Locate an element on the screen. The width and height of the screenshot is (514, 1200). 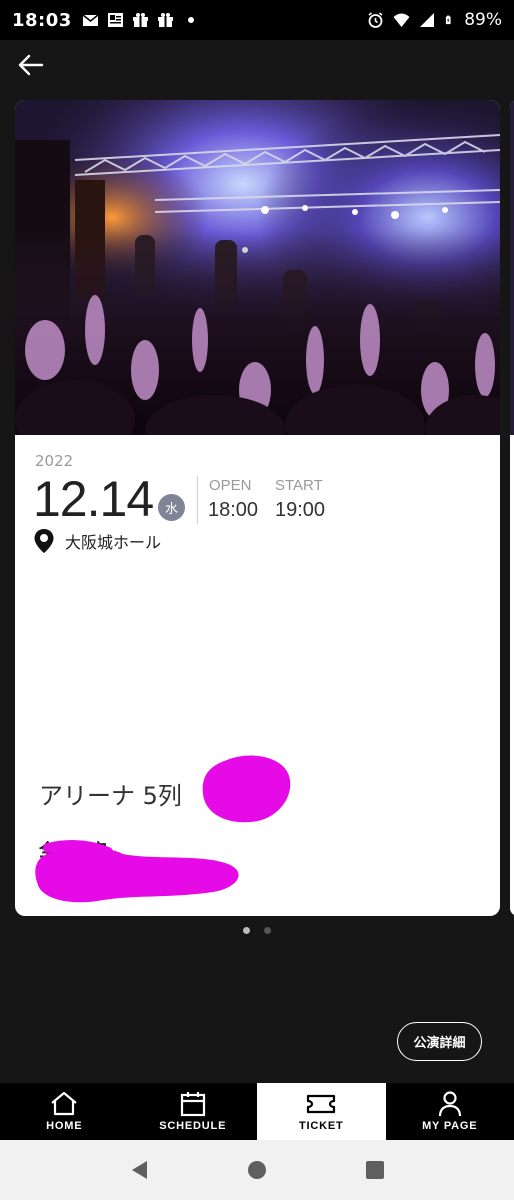
open-label: OPEN is located at coordinates (230, 485).